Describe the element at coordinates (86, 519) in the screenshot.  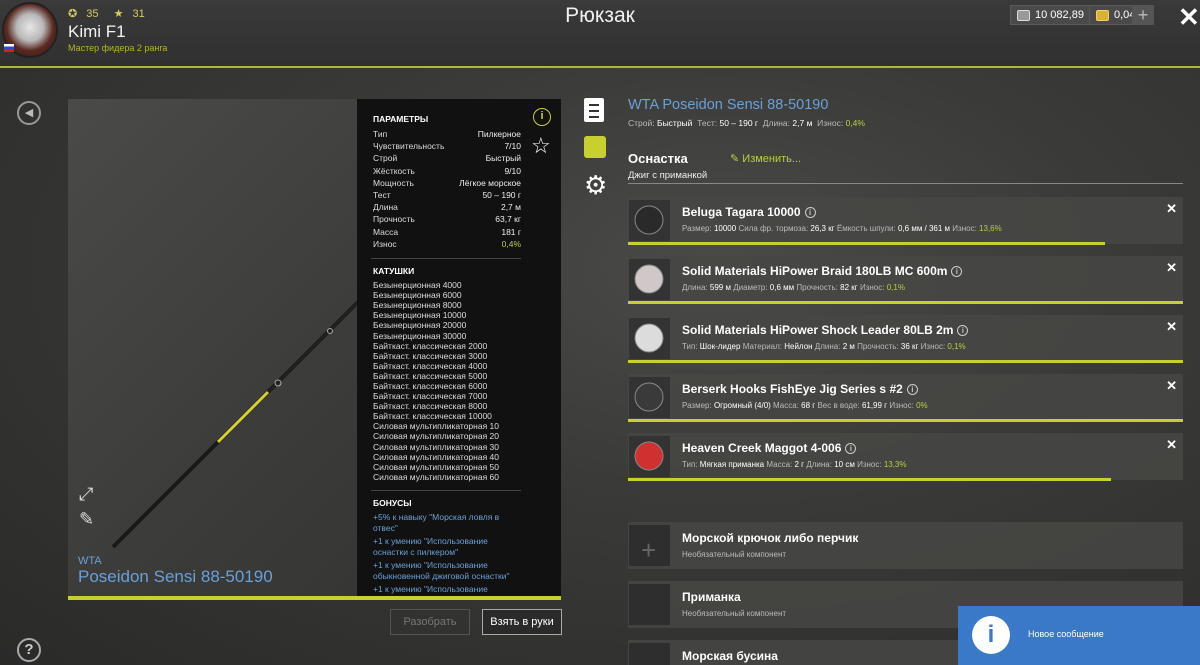
I see `paint-brush-icon: ✎` at that location.